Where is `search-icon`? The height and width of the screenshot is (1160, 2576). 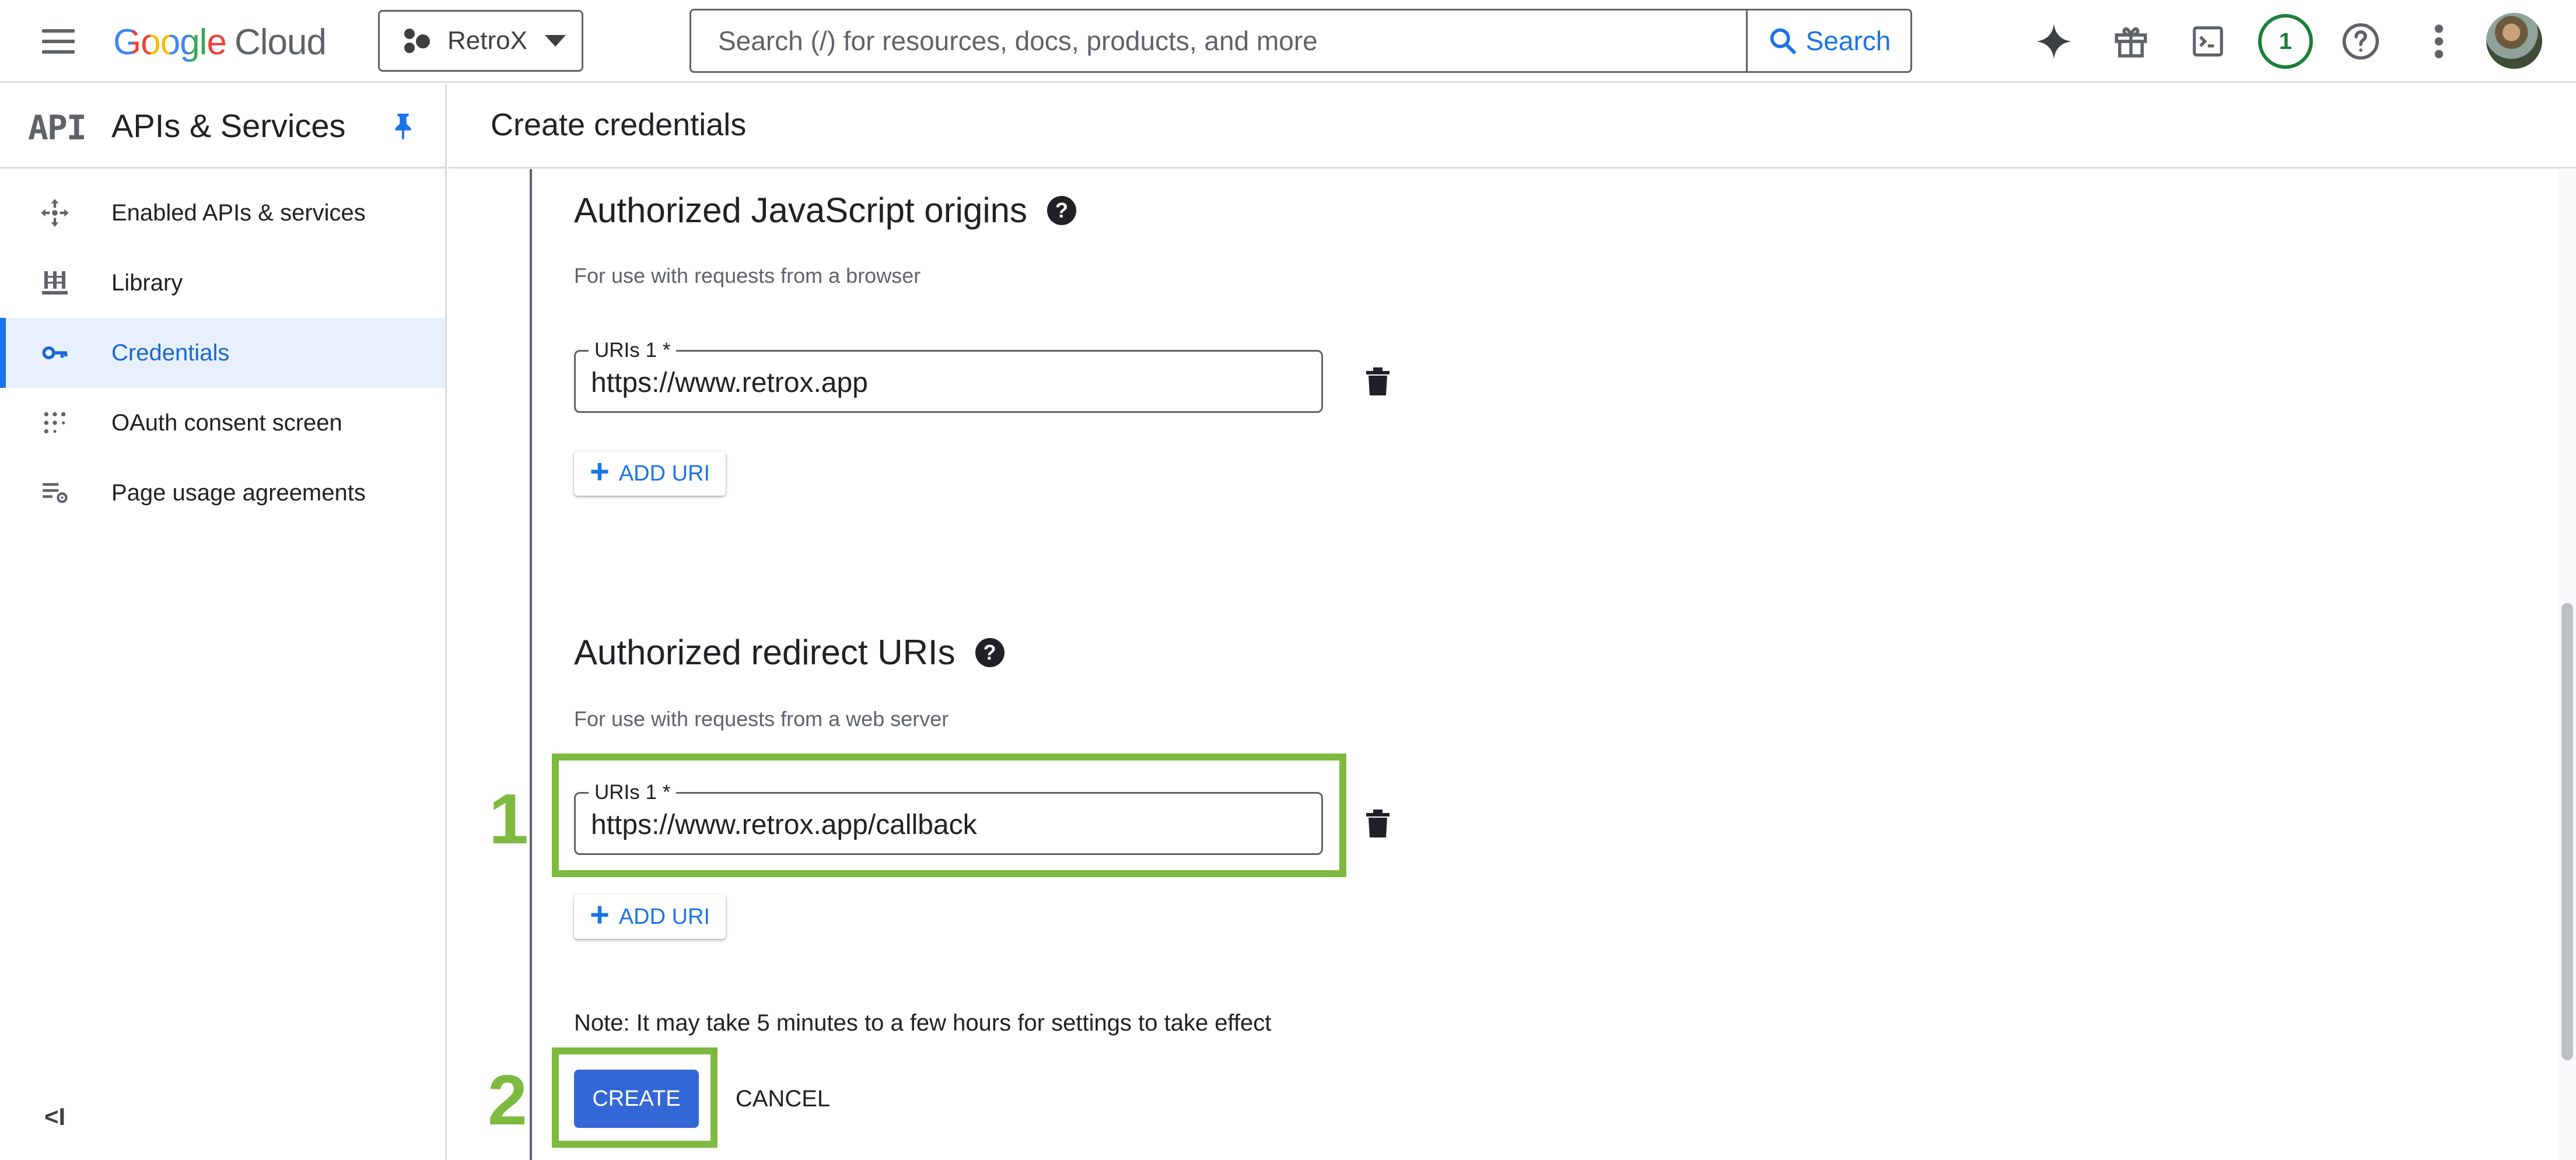
search-icon is located at coordinates (1783, 41).